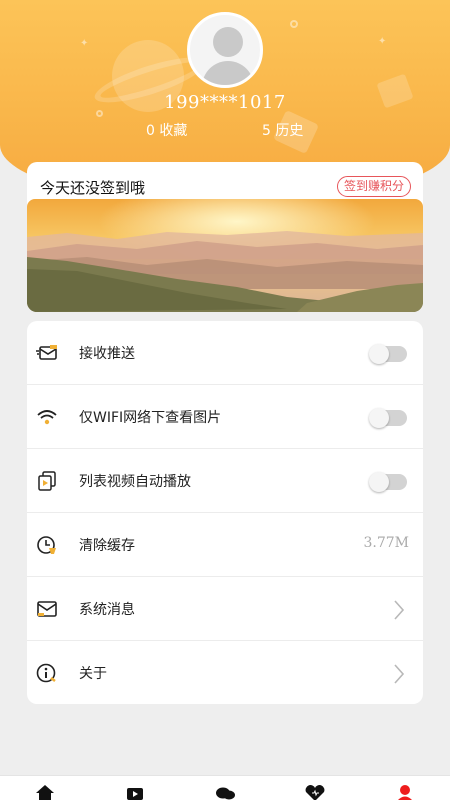 Image resolution: width=450 pixels, height=800 pixels. What do you see at coordinates (107, 610) in the screenshot?
I see `setting-messages-label: 系统消息` at bounding box center [107, 610].